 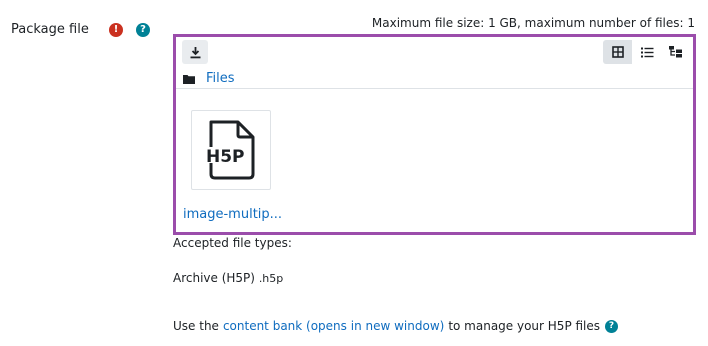 I want to click on view-tree-button, so click(x=676, y=52).